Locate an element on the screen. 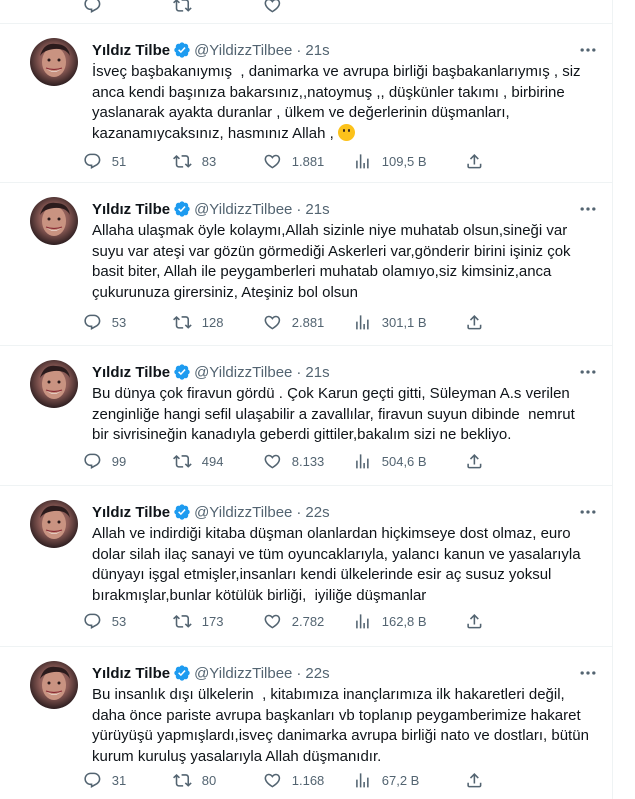 The image size is (635, 799). tweet-actions: 51 83 1.881 109,5 B is located at coordinates (289, 161).